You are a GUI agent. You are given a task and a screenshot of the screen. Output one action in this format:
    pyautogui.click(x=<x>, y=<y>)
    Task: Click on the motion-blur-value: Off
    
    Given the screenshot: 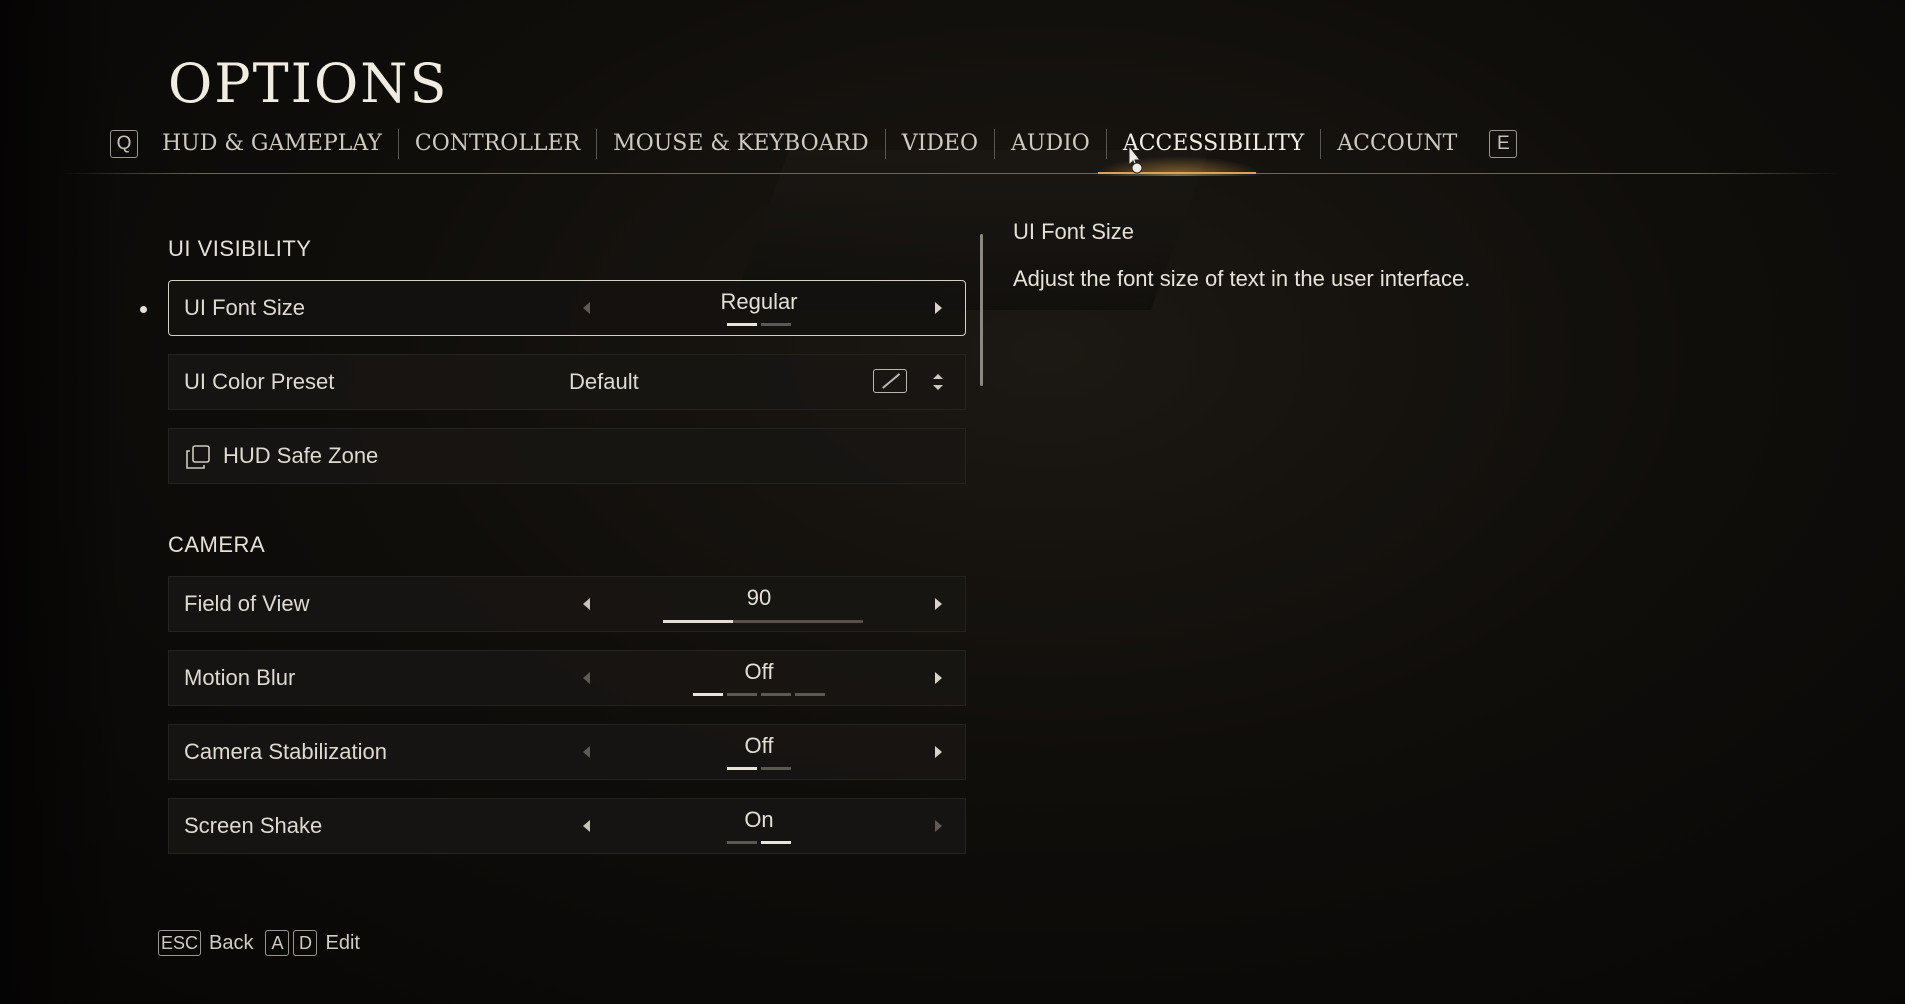 What is the action you would take?
    pyautogui.click(x=759, y=671)
    